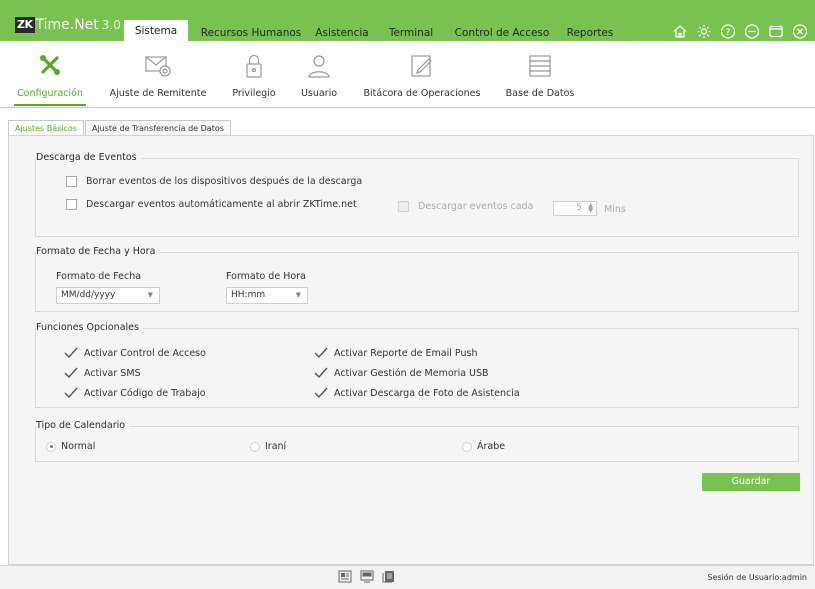 The image size is (815, 589). Describe the element at coordinates (88, 157) in the screenshot. I see `group-title: Descarga de Eventos` at that location.